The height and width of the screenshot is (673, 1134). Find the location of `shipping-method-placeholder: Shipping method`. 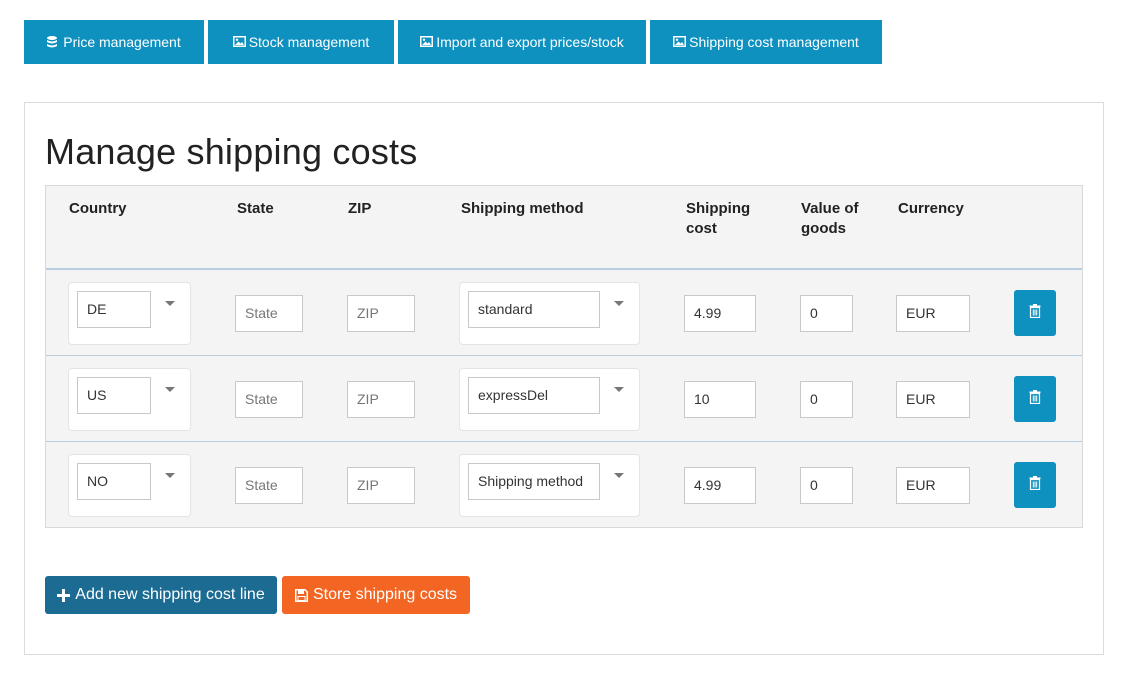

shipping-method-placeholder: Shipping method is located at coordinates (534, 481).